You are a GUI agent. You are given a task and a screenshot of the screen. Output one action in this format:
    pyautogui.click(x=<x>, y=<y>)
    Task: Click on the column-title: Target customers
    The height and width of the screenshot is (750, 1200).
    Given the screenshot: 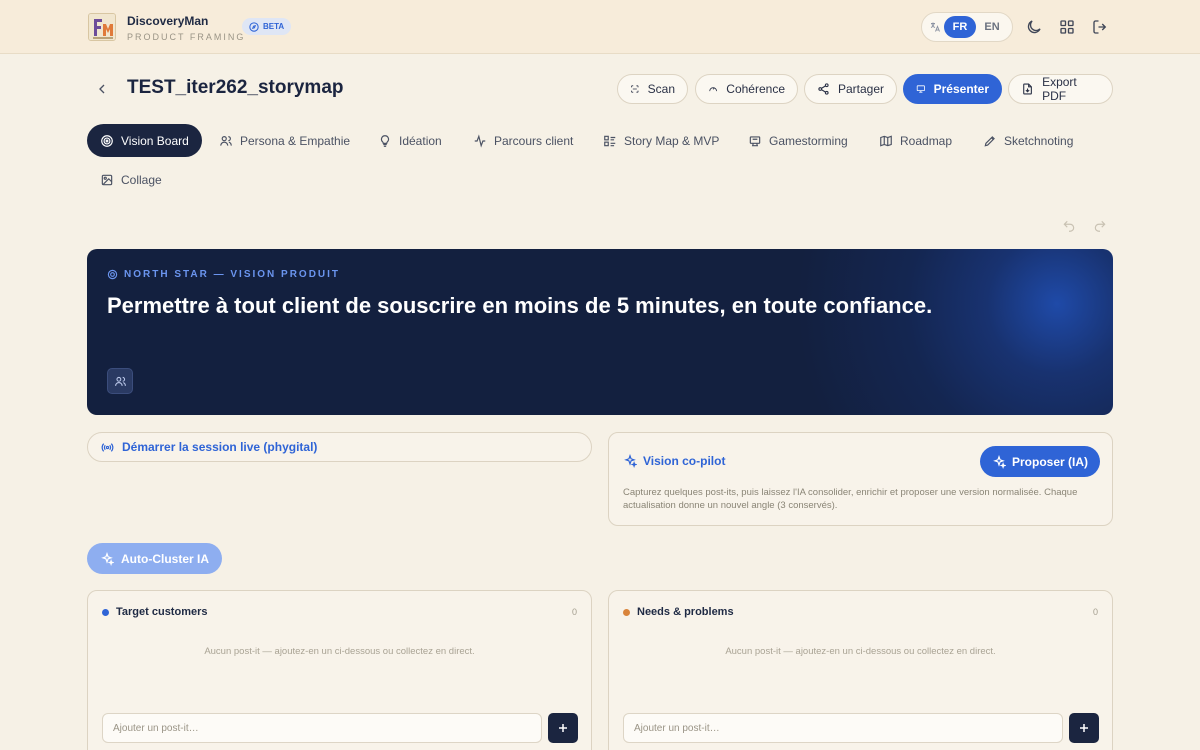 What is the action you would take?
    pyautogui.click(x=162, y=612)
    